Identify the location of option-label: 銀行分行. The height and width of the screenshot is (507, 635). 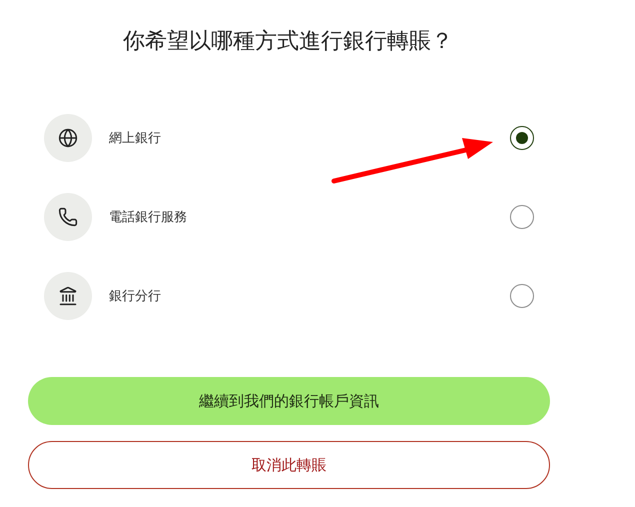
(135, 296).